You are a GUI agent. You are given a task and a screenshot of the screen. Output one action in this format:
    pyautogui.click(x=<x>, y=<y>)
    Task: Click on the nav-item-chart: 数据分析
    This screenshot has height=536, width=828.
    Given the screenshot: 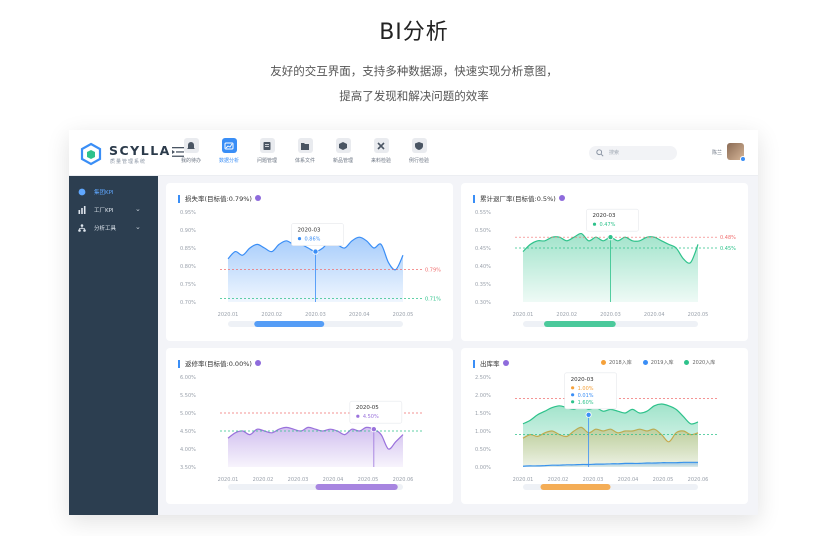 What is the action you would take?
    pyautogui.click(x=229, y=151)
    